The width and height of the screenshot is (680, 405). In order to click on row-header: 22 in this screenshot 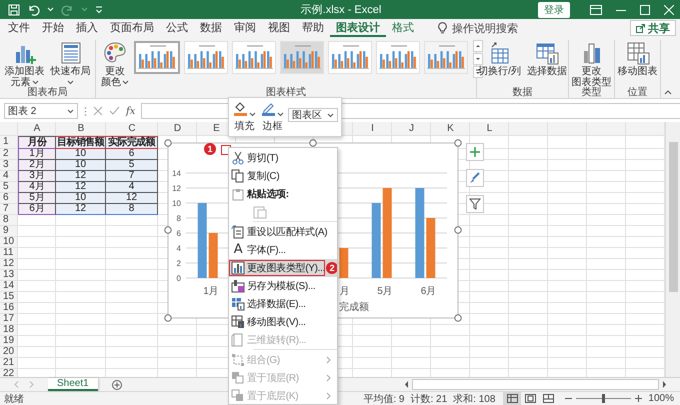, I will do `click(9, 373)`.